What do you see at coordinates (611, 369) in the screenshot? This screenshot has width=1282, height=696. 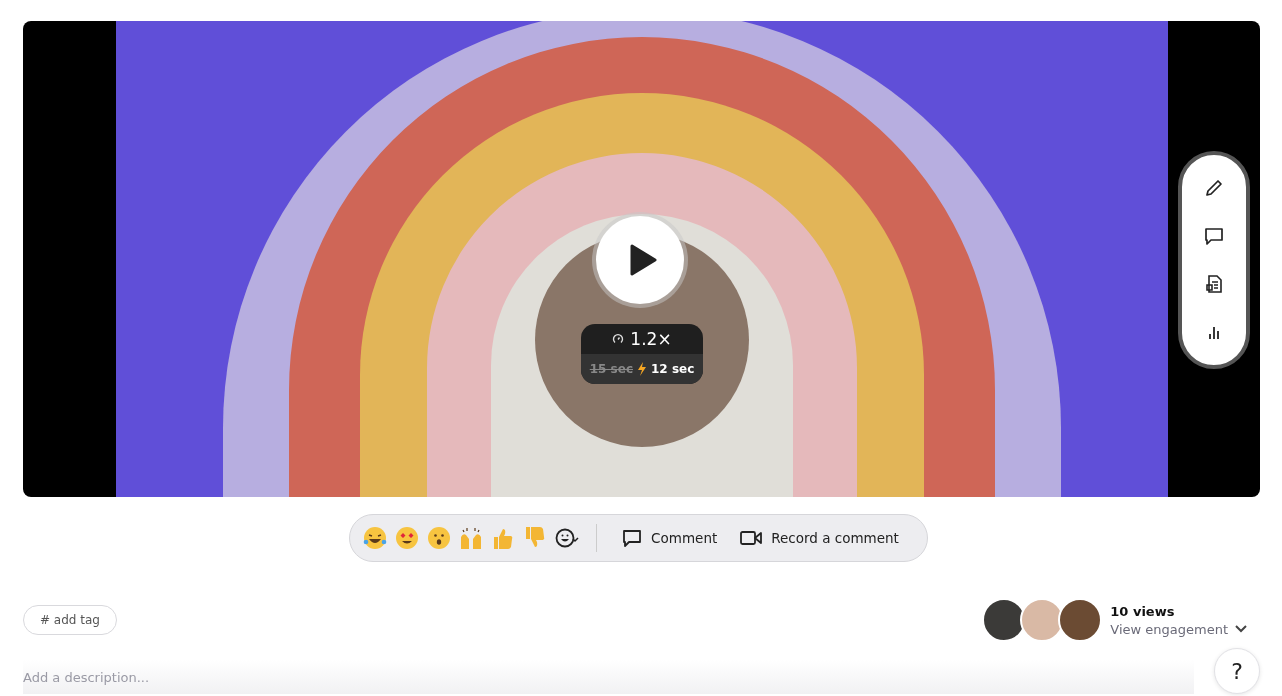 I see `original-duration: 15 sec` at bounding box center [611, 369].